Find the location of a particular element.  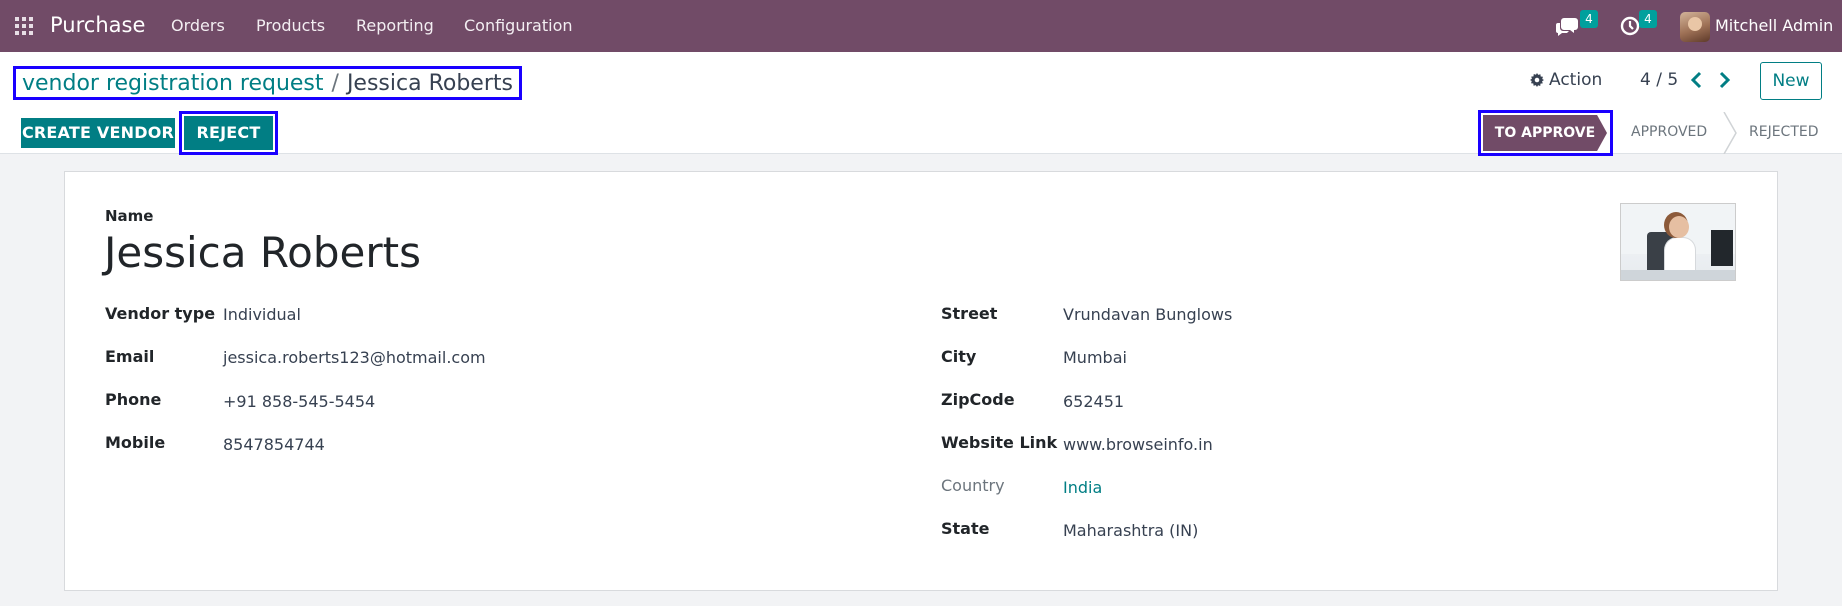

city-value: Mumbai is located at coordinates (1095, 357).